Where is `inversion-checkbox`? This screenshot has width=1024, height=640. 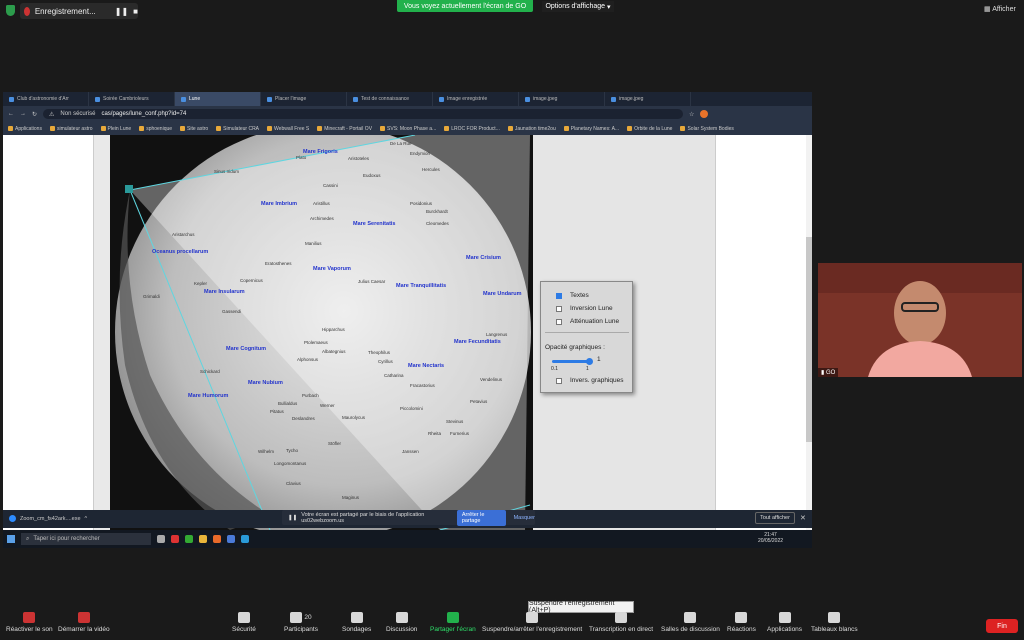 inversion-checkbox is located at coordinates (559, 308).